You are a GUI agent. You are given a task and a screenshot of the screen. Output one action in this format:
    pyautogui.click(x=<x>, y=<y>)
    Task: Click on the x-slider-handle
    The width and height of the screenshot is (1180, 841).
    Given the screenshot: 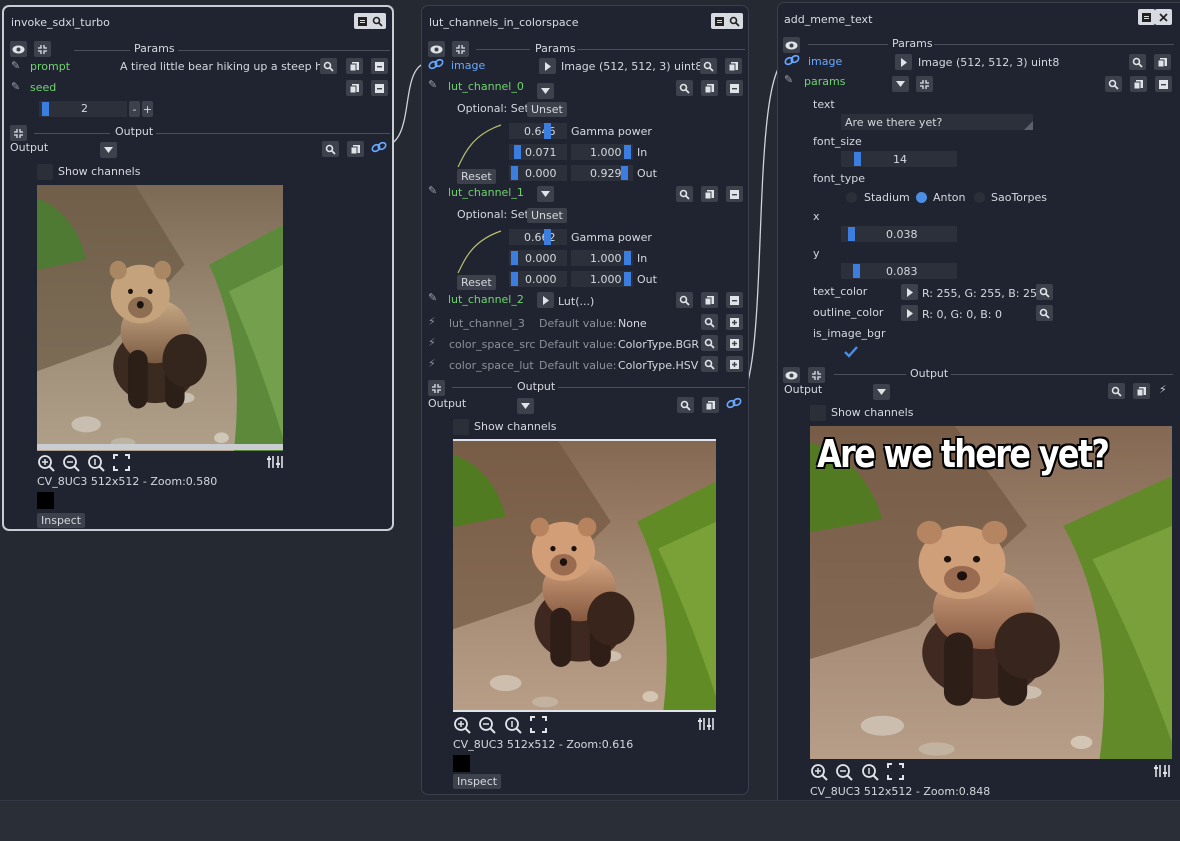 What is the action you would take?
    pyautogui.click(x=851, y=234)
    